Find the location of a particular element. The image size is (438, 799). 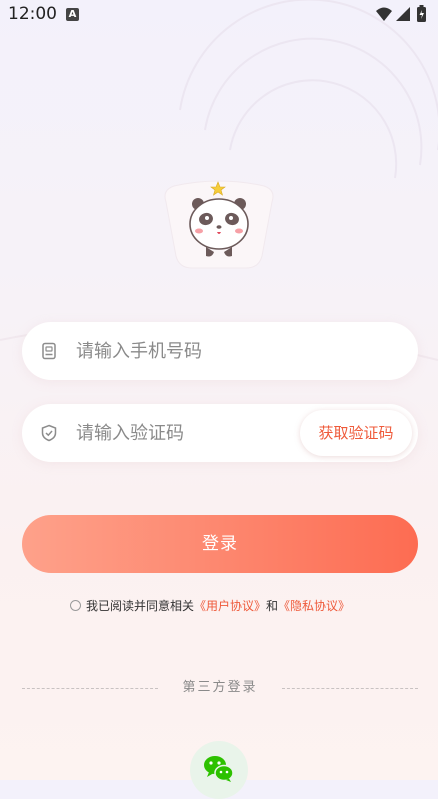

signal-icon is located at coordinates (403, 14).